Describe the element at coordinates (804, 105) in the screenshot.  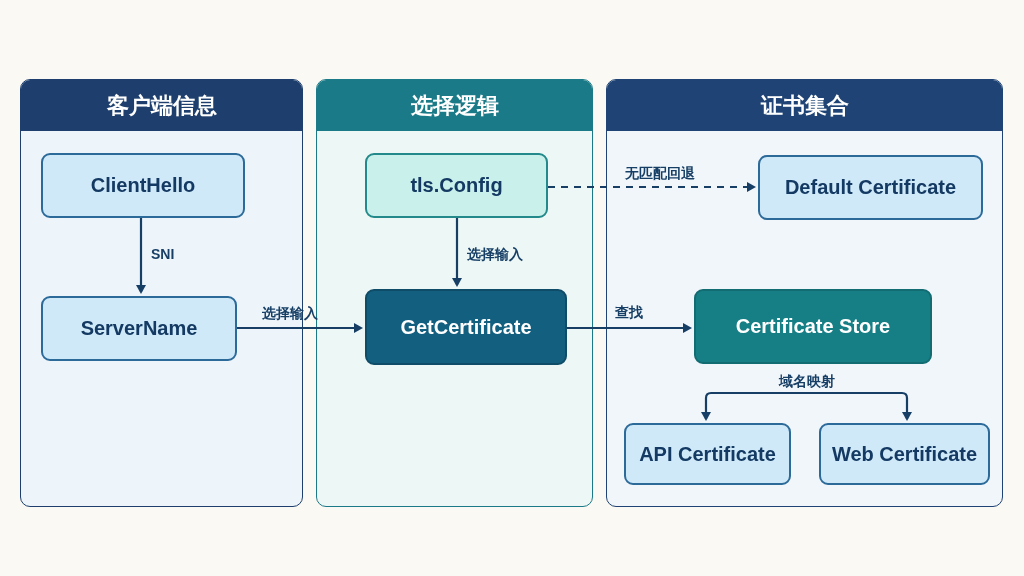
I see `panel-header: 证书集合` at that location.